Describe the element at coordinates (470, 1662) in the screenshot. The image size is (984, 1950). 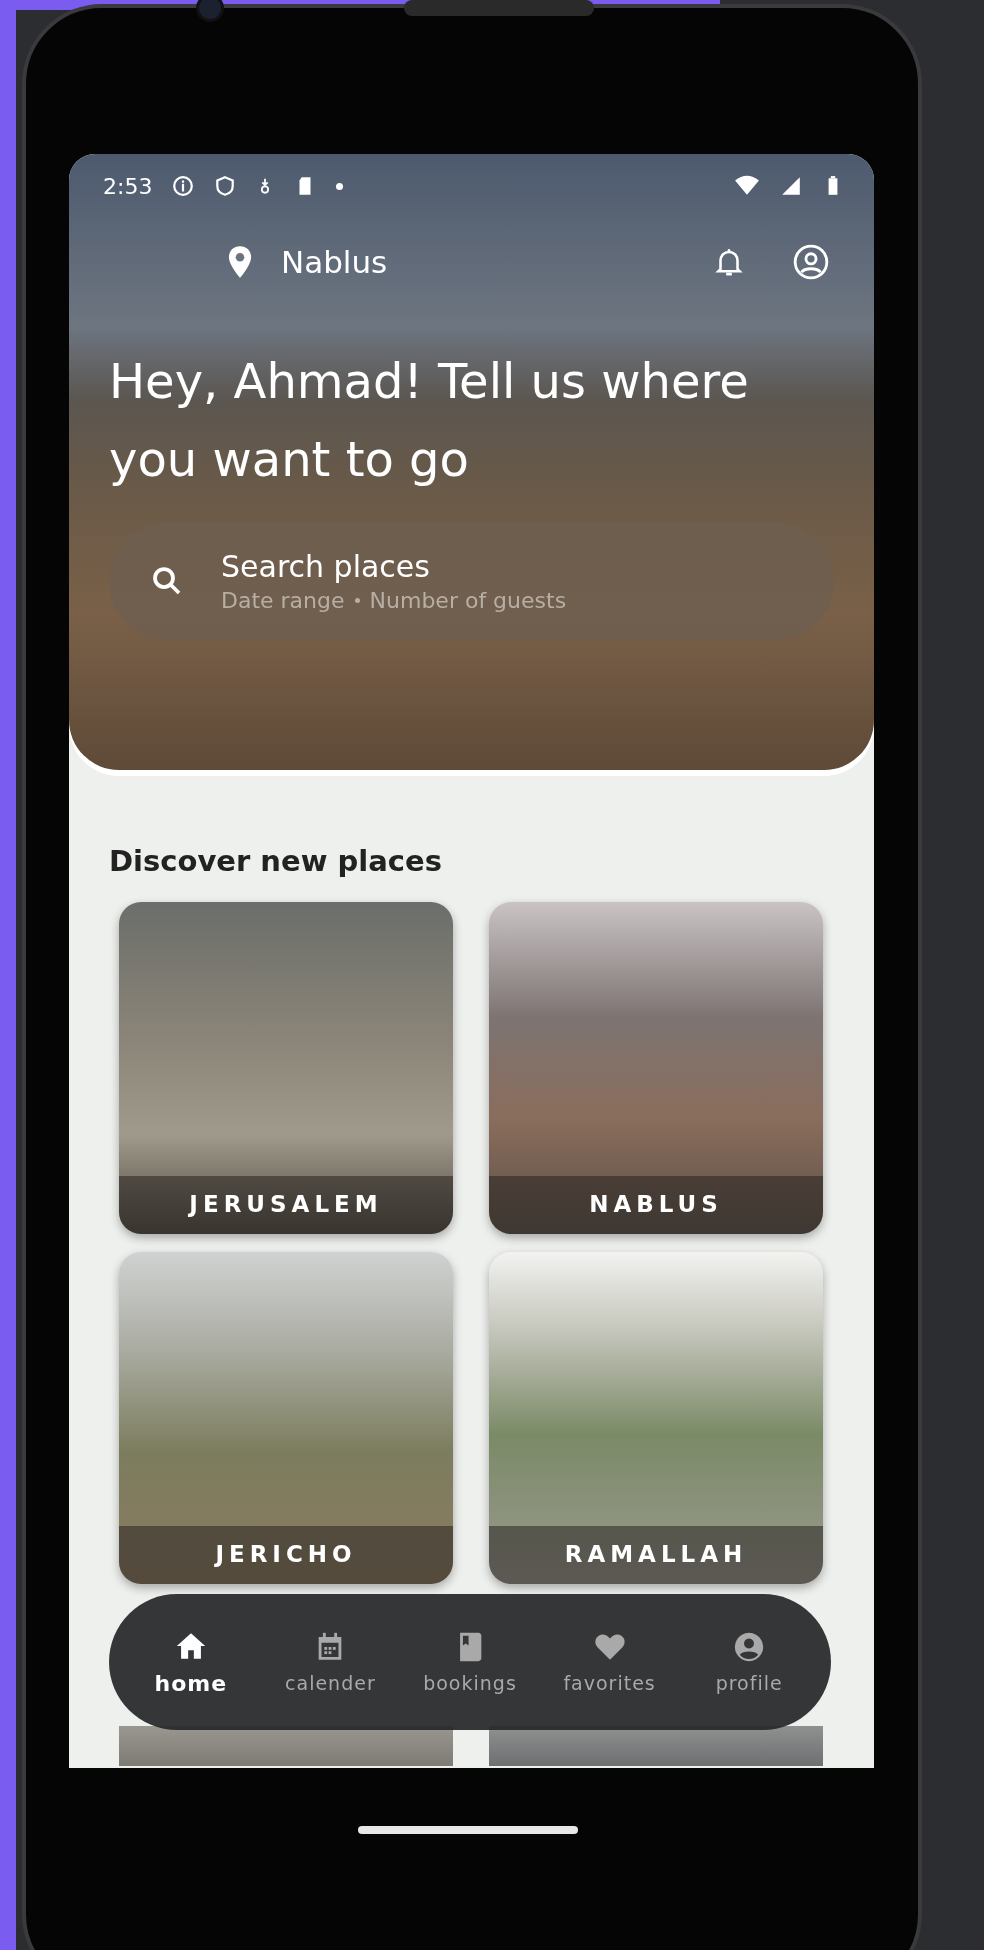
I see `nav-tab: bookings` at that location.